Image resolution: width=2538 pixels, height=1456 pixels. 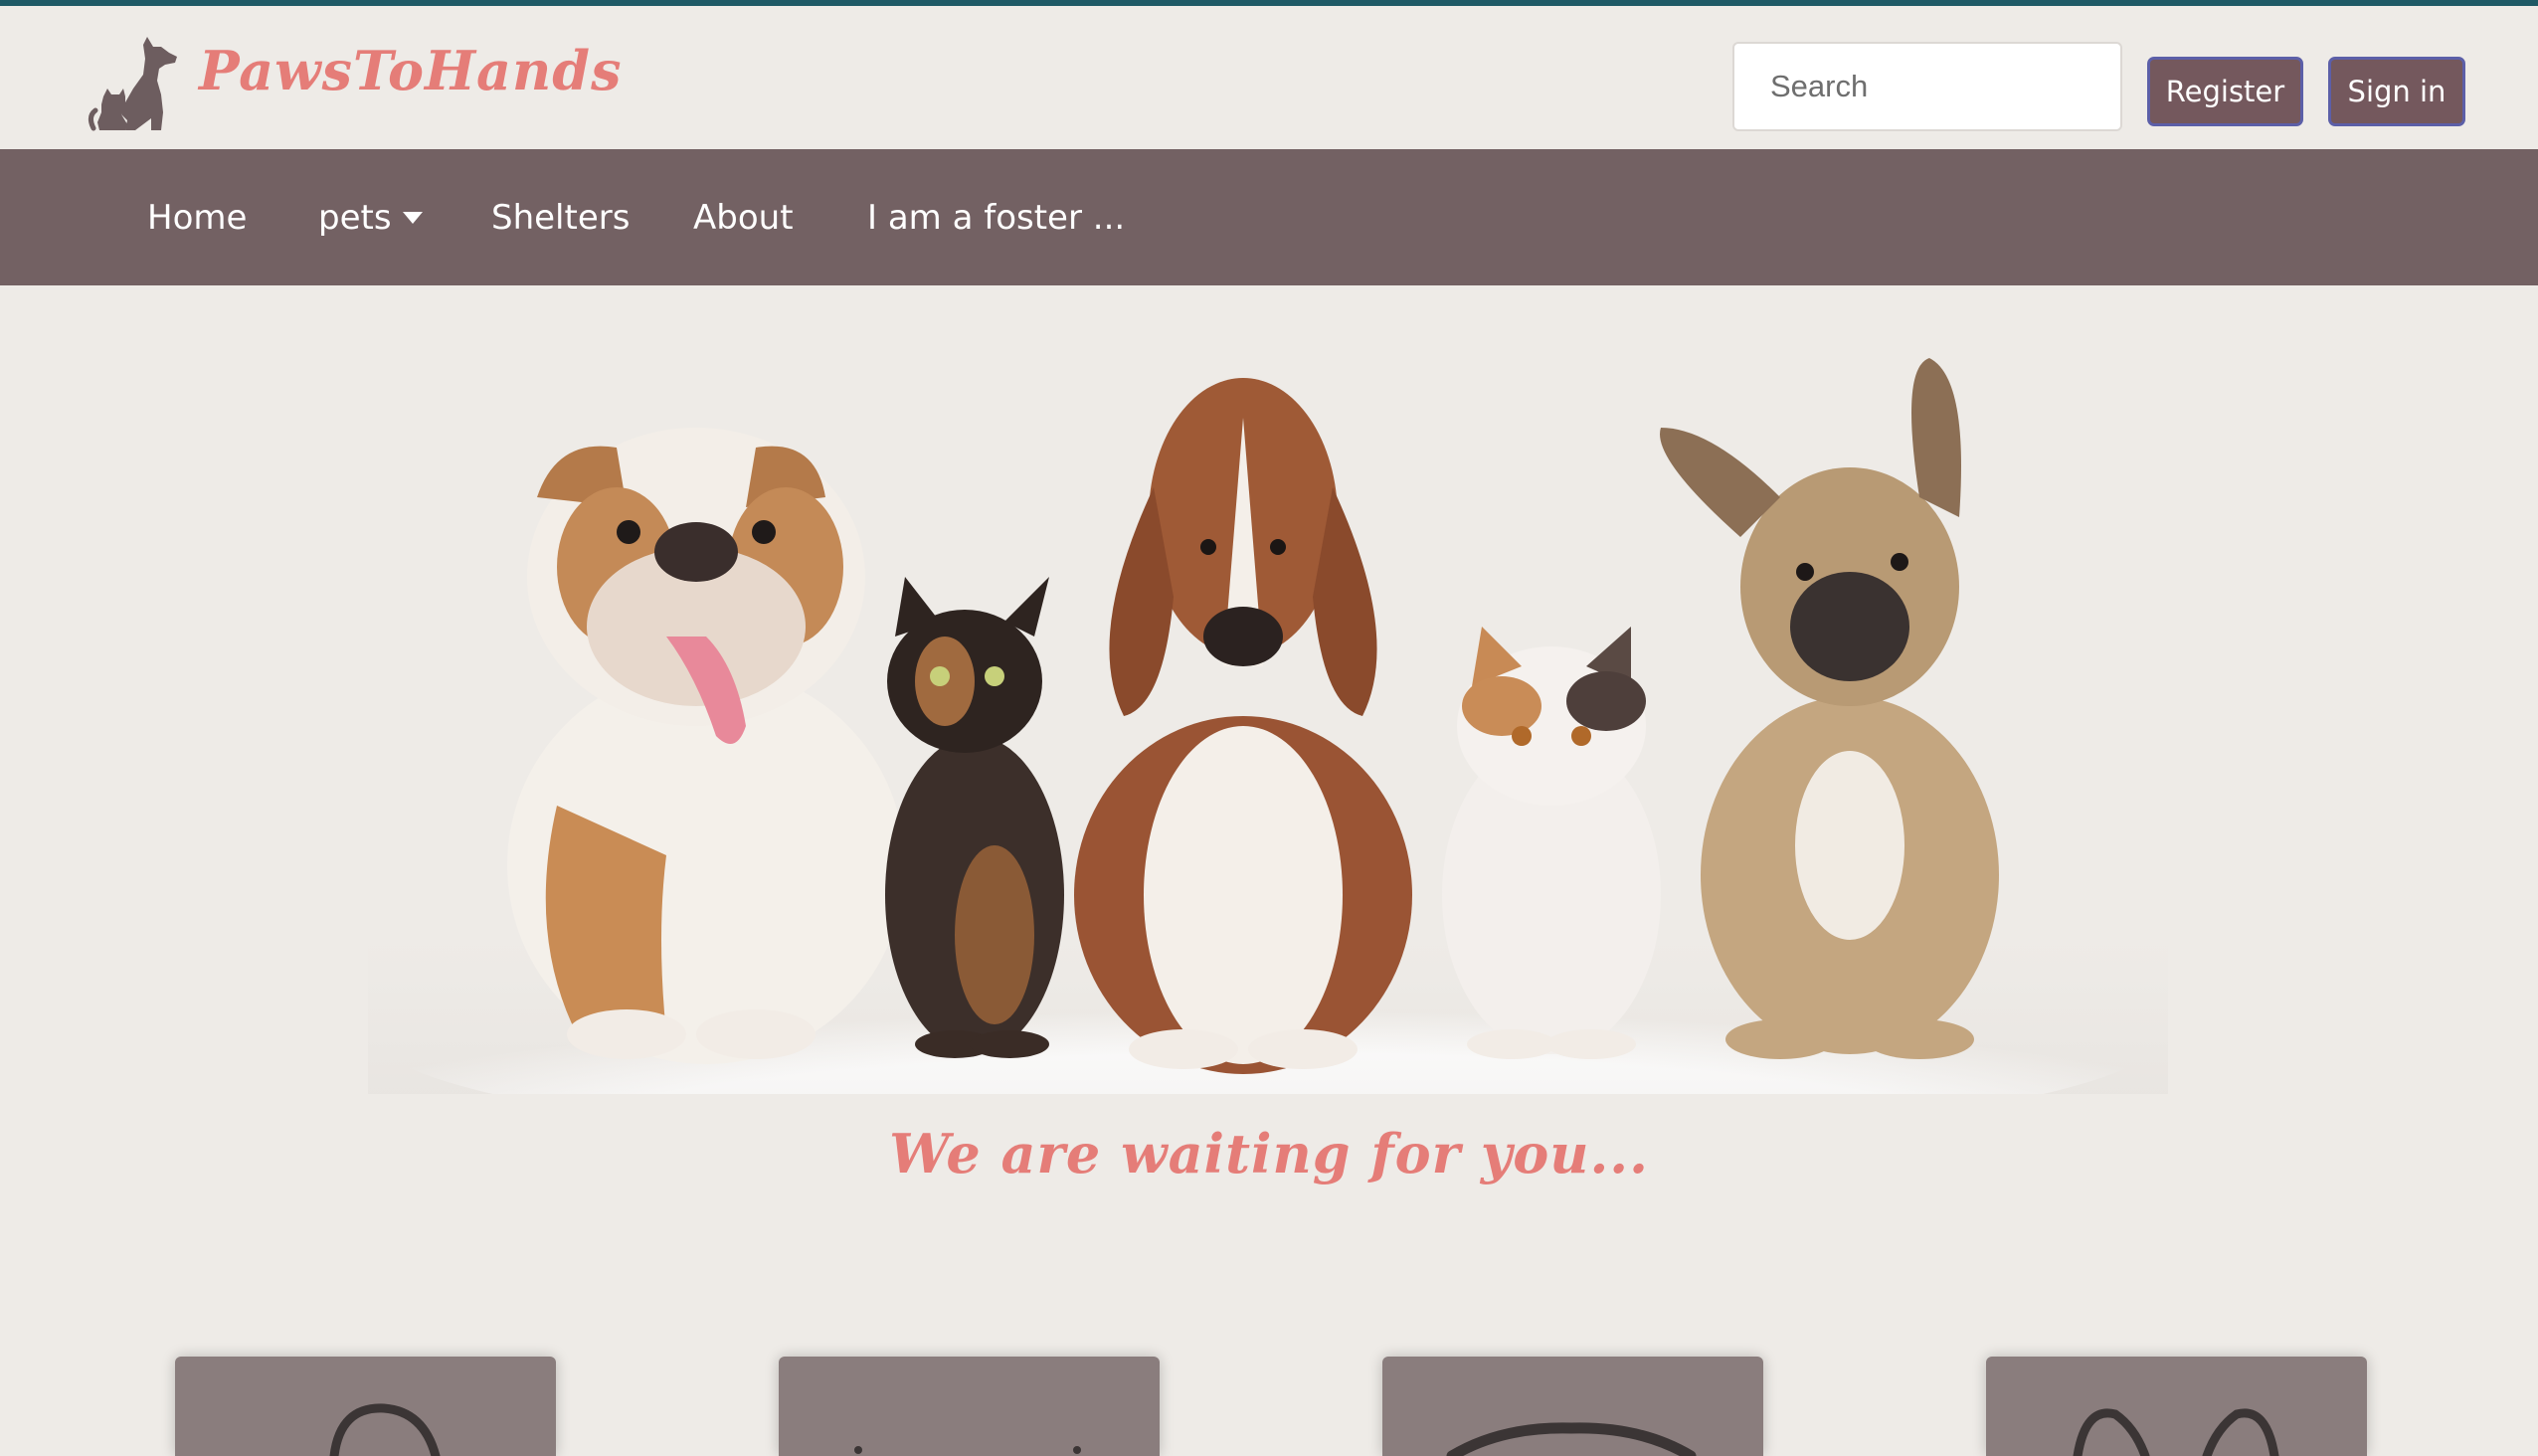 I want to click on exotic-shorthair-cat, so click(x=1551, y=843).